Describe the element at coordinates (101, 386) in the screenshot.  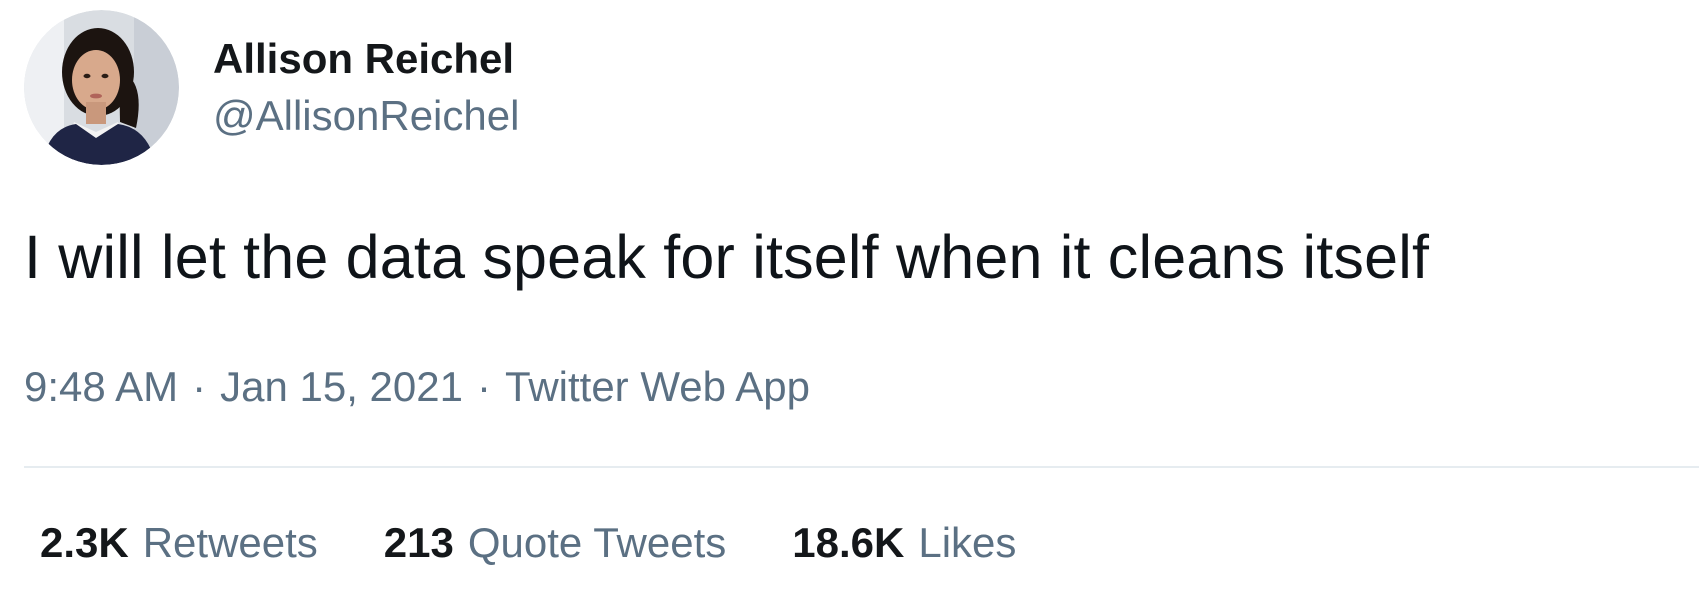
I see `tweet-time: 9:48 AM` at that location.